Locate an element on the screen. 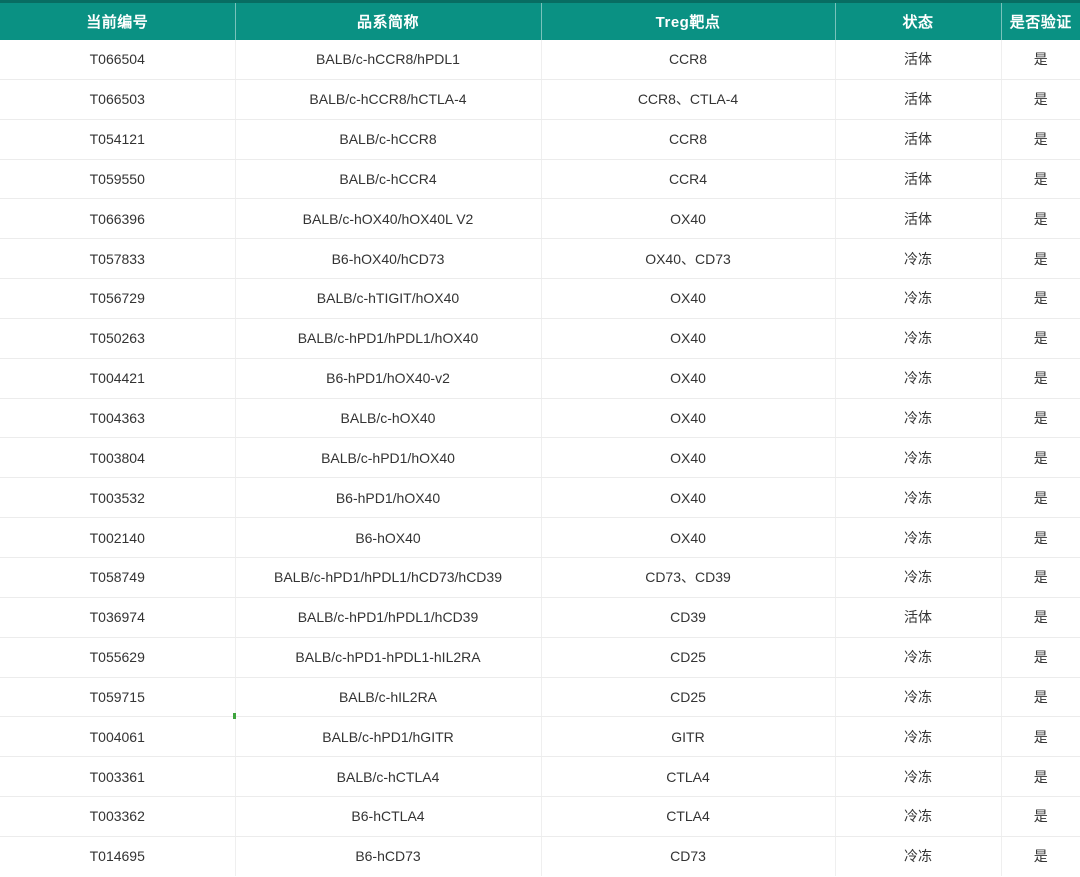 The image size is (1080, 877). cell-treg-target: CD73 is located at coordinates (687, 856).